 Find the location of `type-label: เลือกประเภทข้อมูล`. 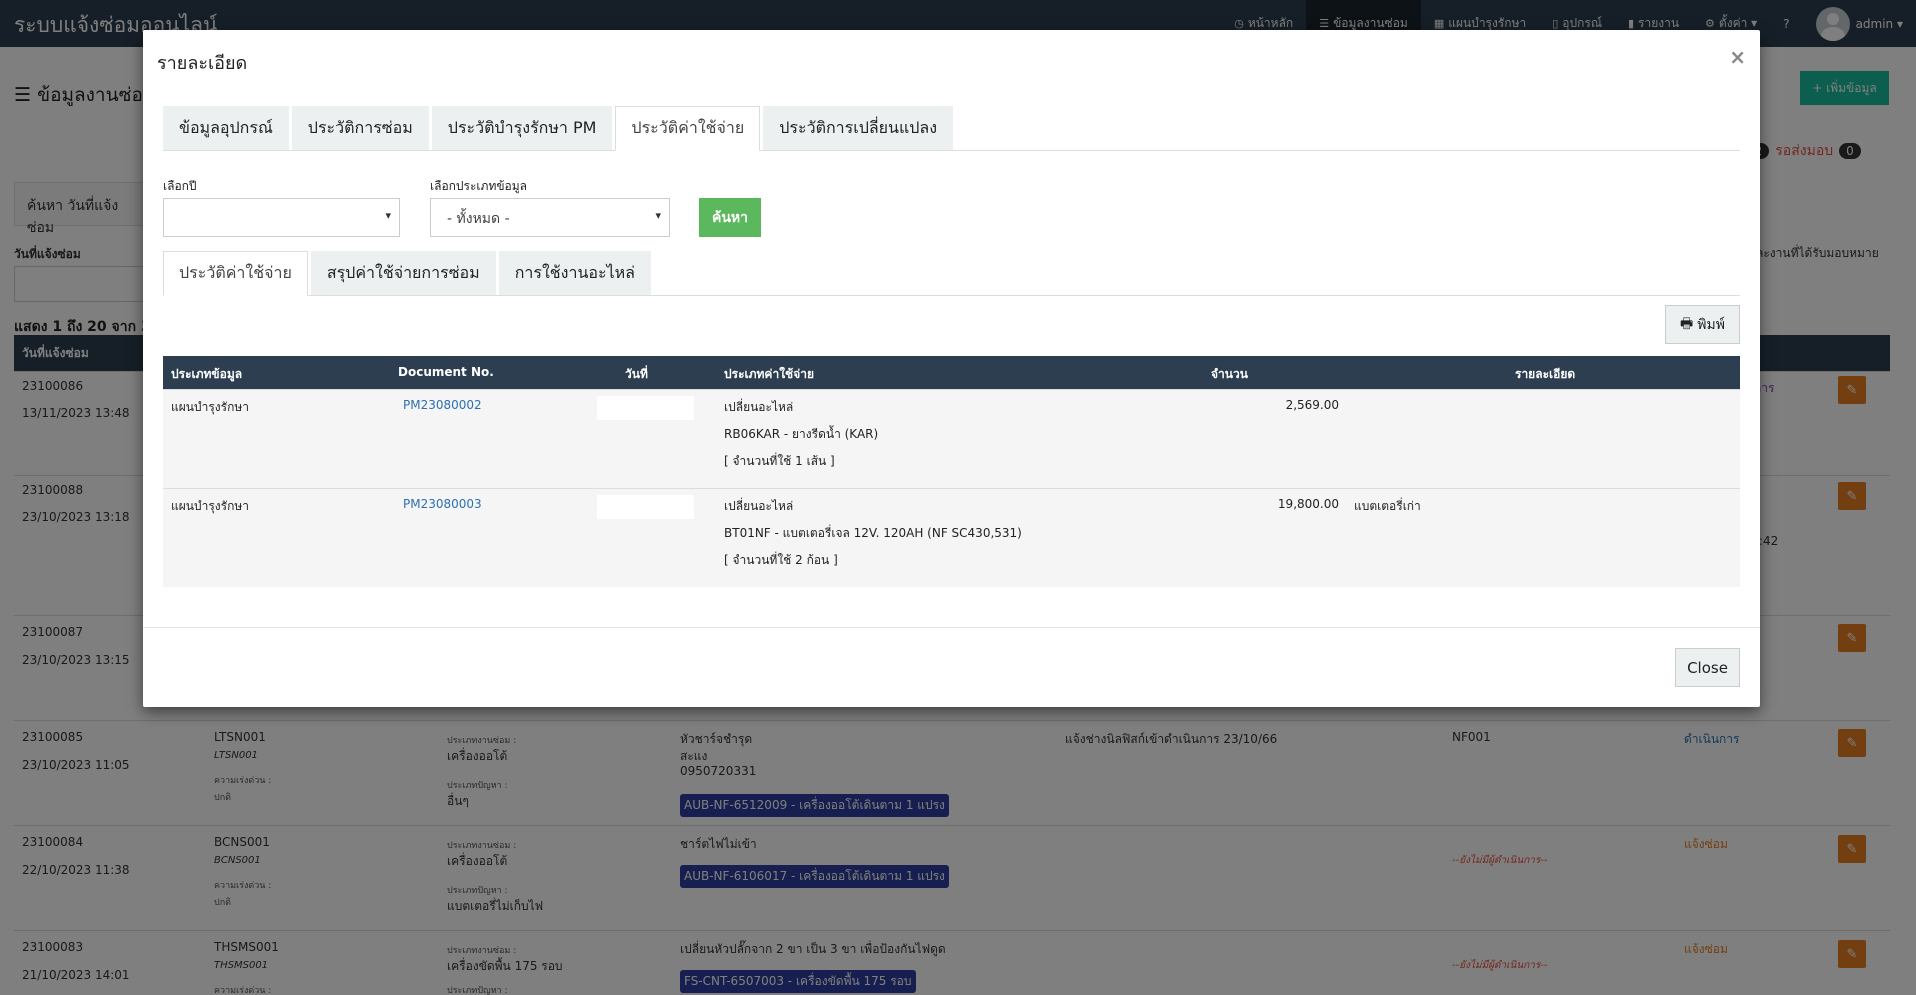

type-label: เลือกประเภทข้อมูล is located at coordinates (479, 186).